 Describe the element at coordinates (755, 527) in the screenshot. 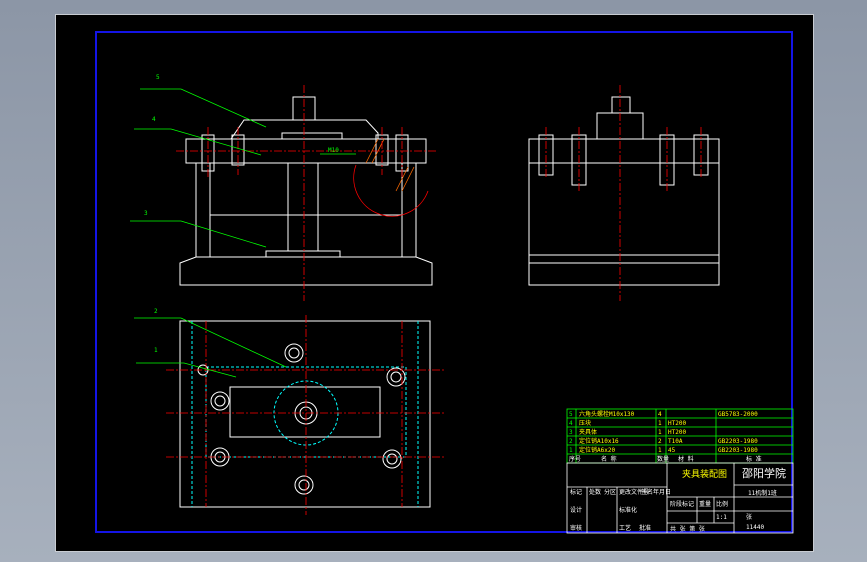

I see `drawing-number: 11440` at that location.